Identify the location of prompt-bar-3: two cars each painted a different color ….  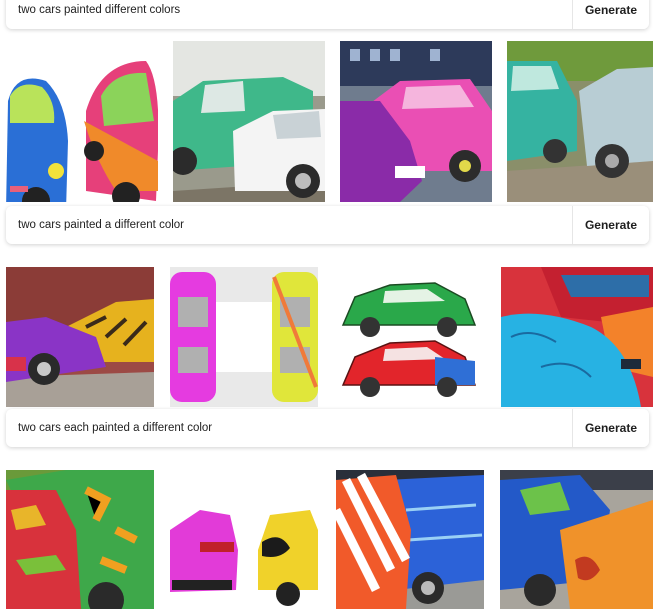
(327, 428).